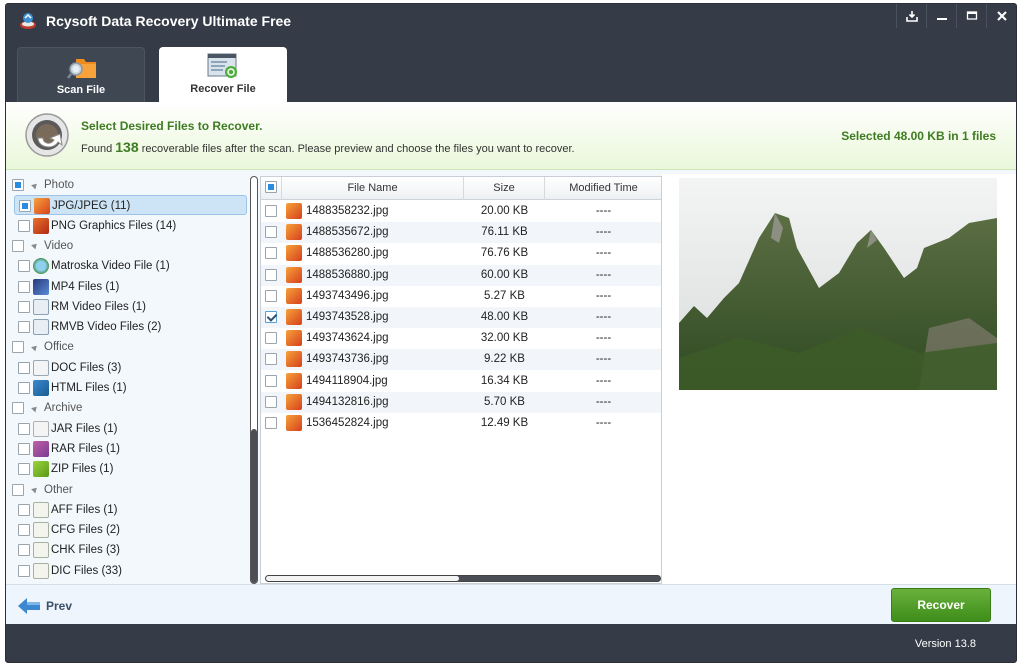 The width and height of the screenshot is (1020, 666). What do you see at coordinates (130, 205) in the screenshot?
I see `tree-item: JPG/JPEG (11)` at bounding box center [130, 205].